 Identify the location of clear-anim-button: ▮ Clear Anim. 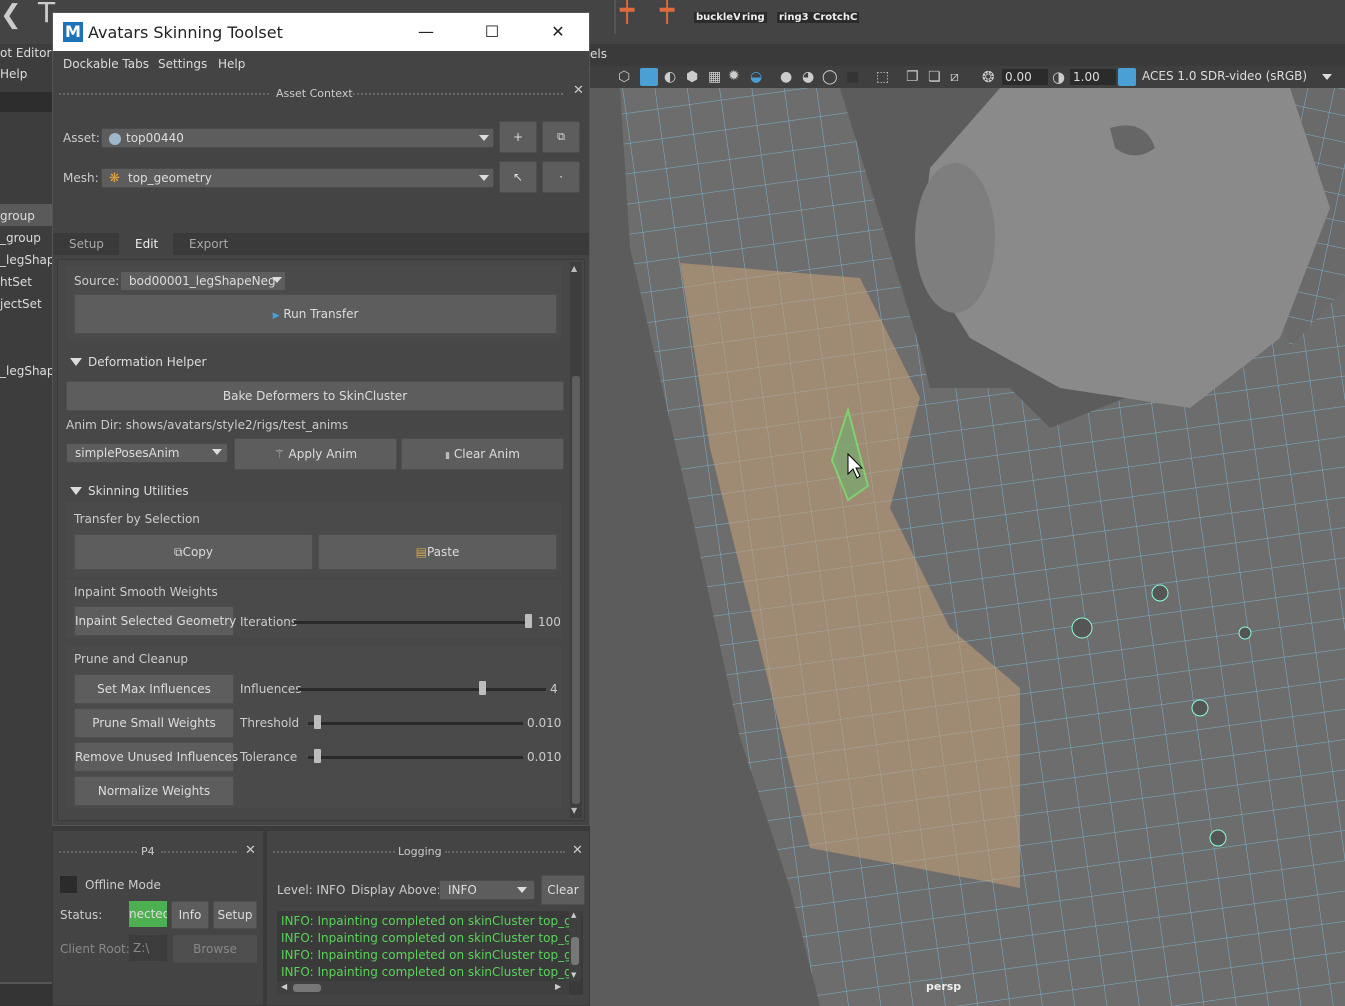
(482, 454).